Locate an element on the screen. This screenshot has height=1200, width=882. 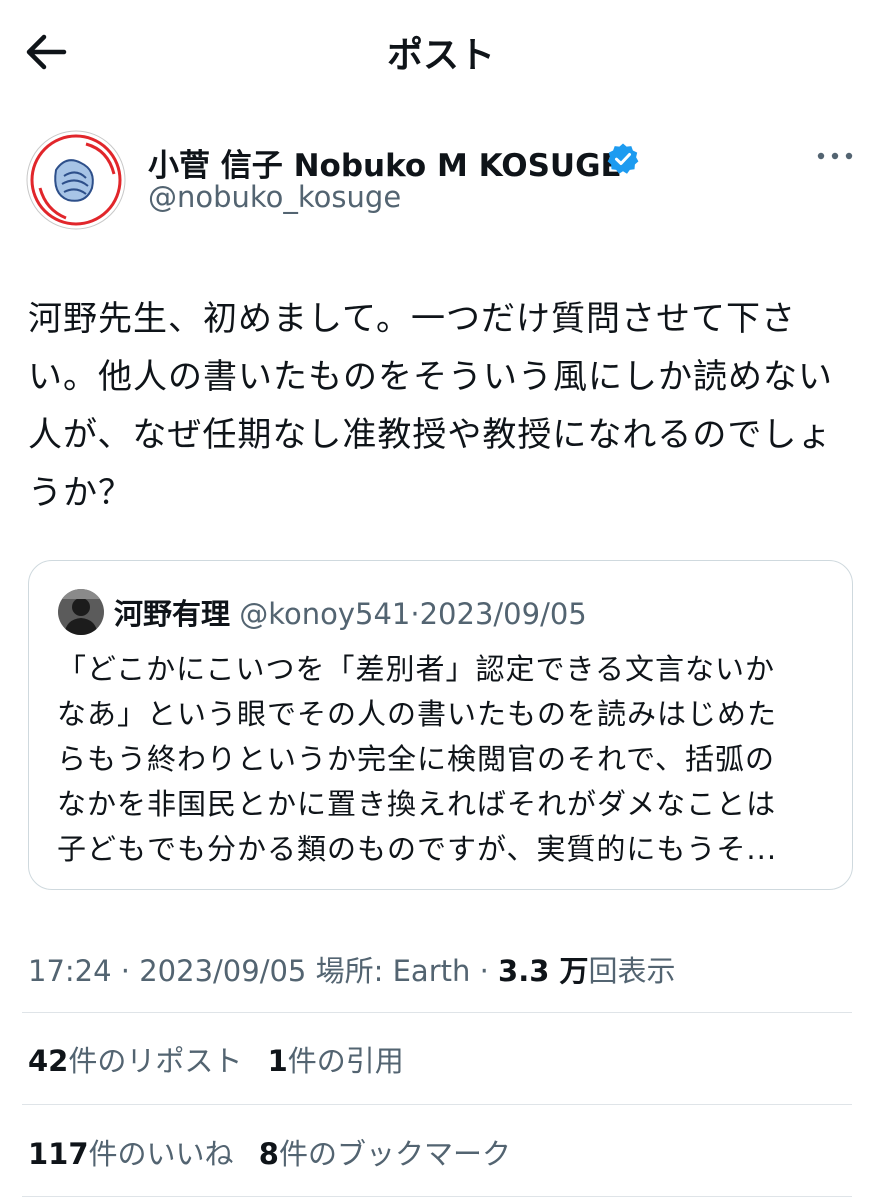
tweet-location: 場所: Earth is located at coordinates (393, 971).